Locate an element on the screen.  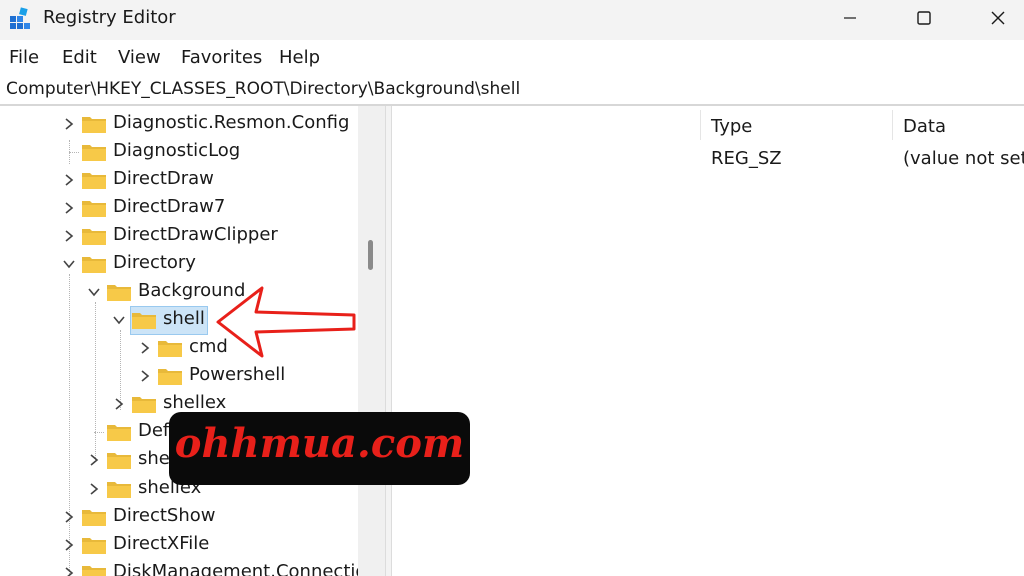
scrollbar-thumb is located at coordinates (370, 255).